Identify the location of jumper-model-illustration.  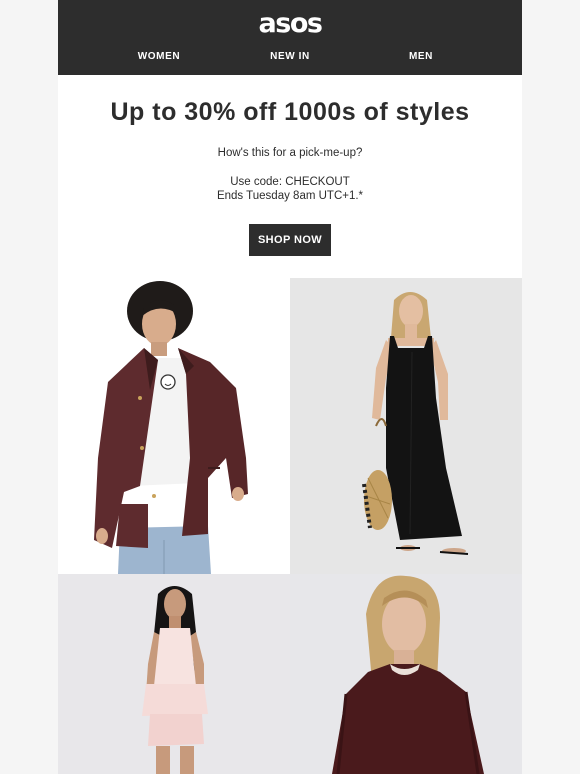
(406, 674).